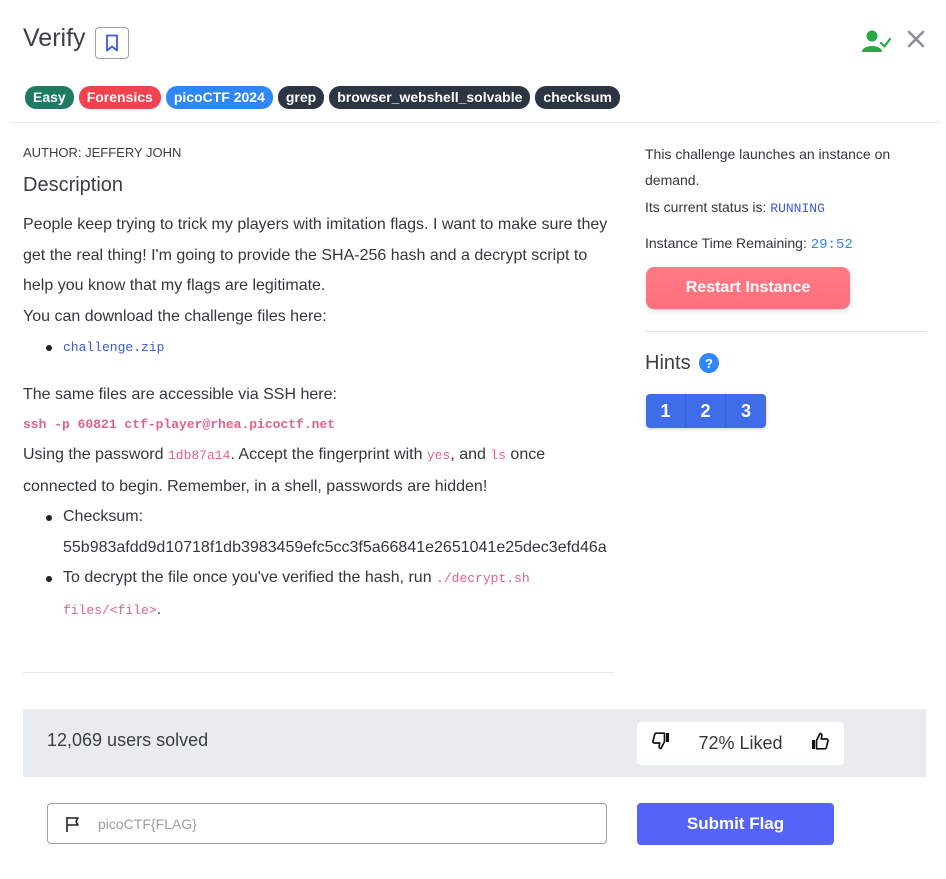  Describe the element at coordinates (102, 152) in the screenshot. I see `author-label: AUTHOR: JEFFERY JOHN` at that location.